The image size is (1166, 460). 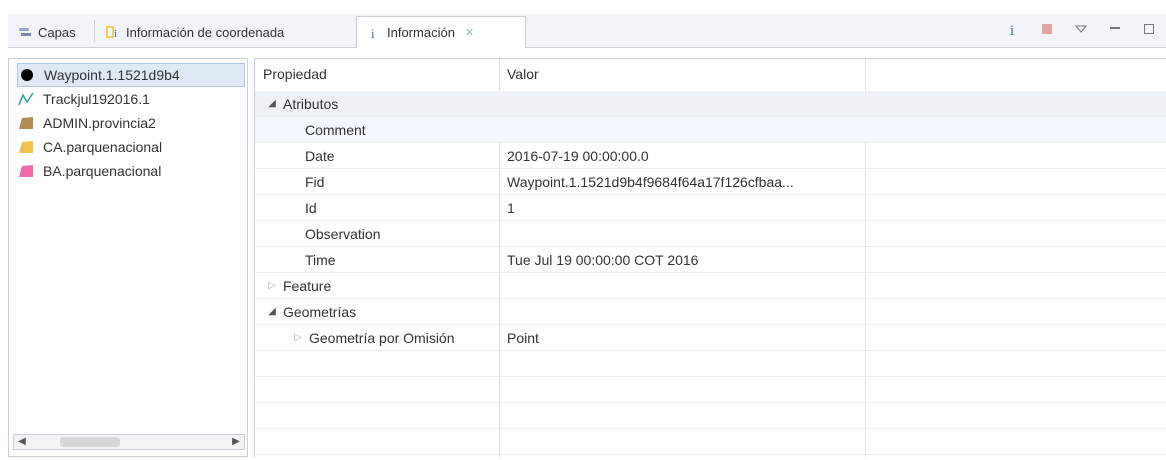 What do you see at coordinates (311, 207) in the screenshot?
I see `property-name: Id` at bounding box center [311, 207].